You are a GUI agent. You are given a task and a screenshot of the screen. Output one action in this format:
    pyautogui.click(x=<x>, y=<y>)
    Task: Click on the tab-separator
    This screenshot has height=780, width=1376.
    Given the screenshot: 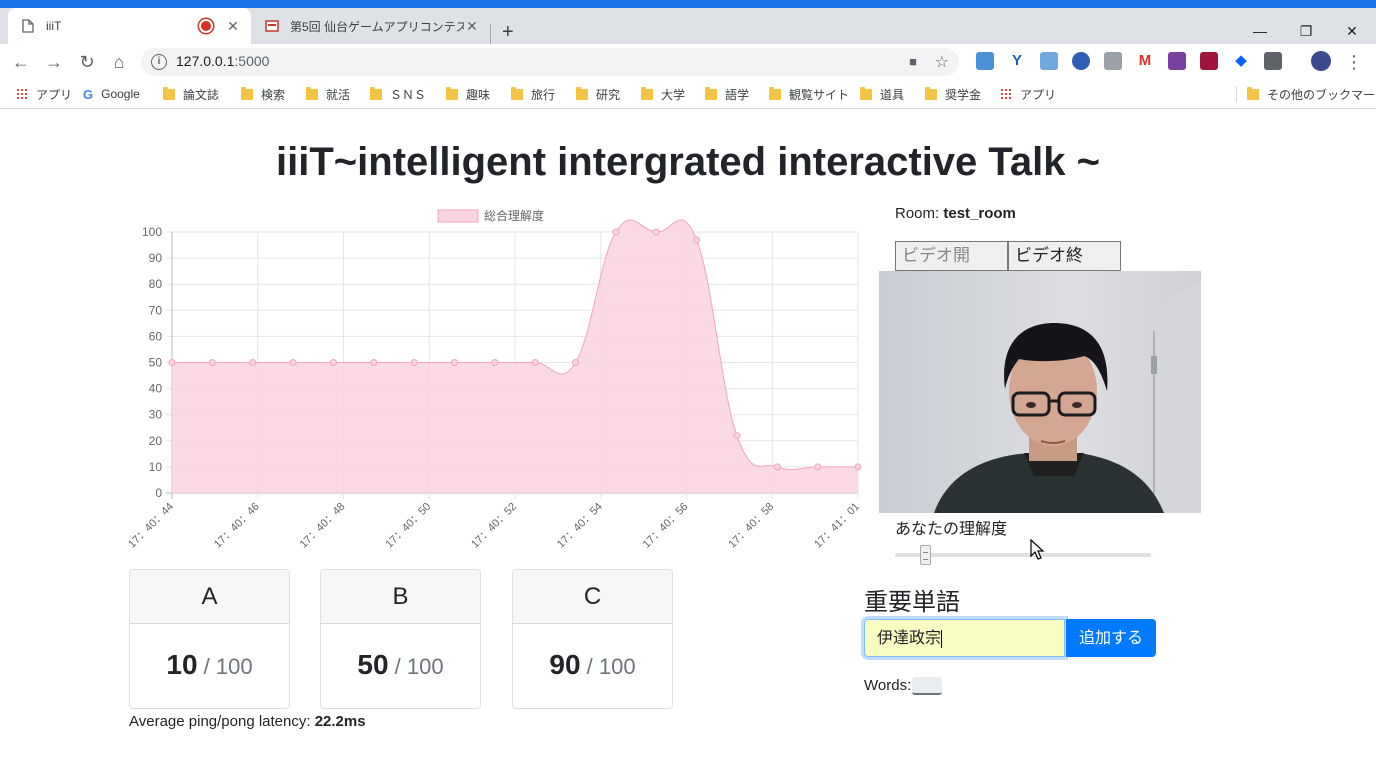 What is the action you would take?
    pyautogui.click(x=490, y=34)
    